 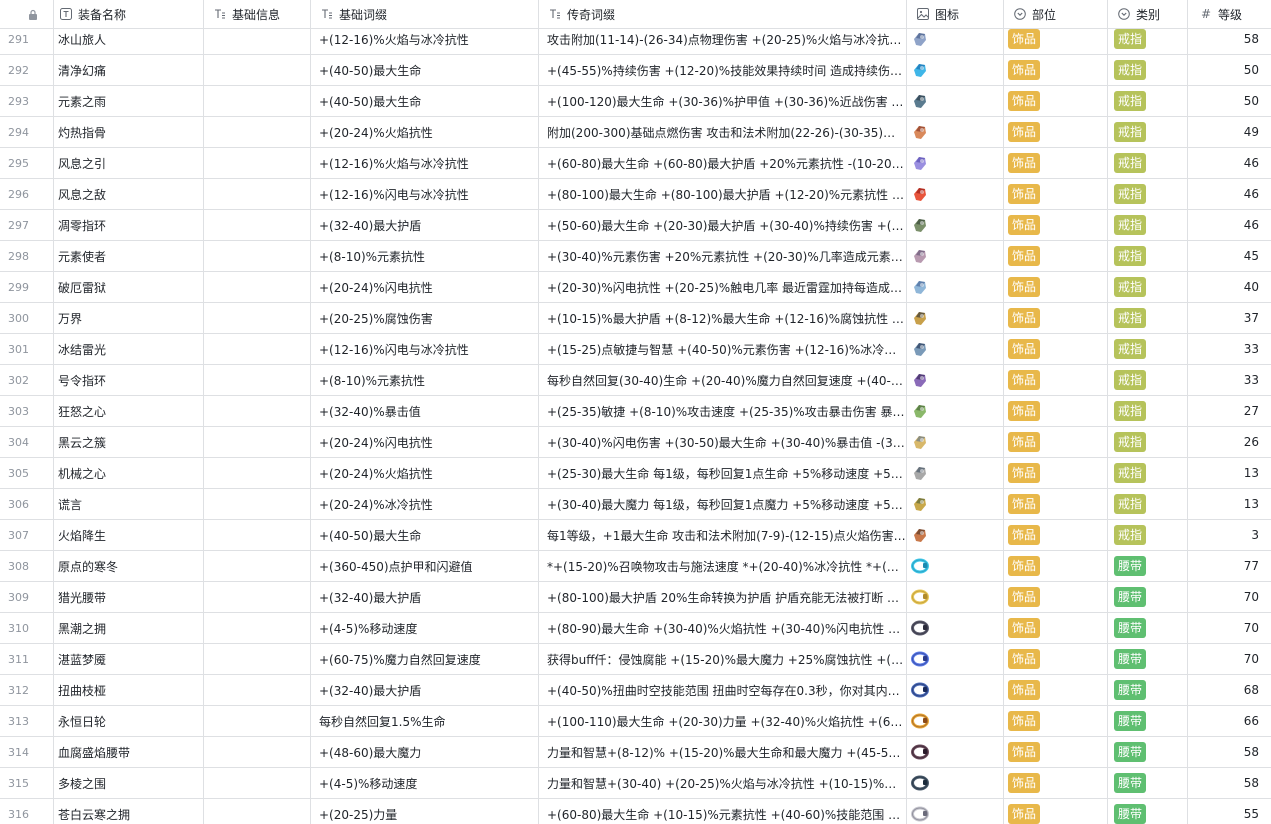 What do you see at coordinates (1229, 132) in the screenshot?
I see `level-cell: 49` at bounding box center [1229, 132].